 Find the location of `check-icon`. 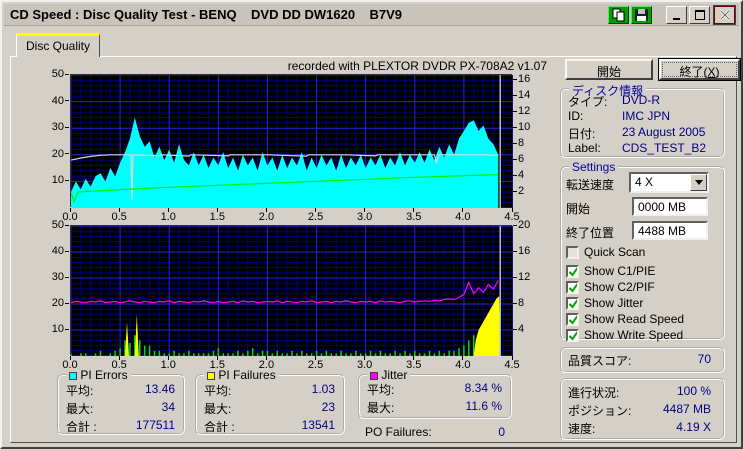

check-icon is located at coordinates (572, 271).